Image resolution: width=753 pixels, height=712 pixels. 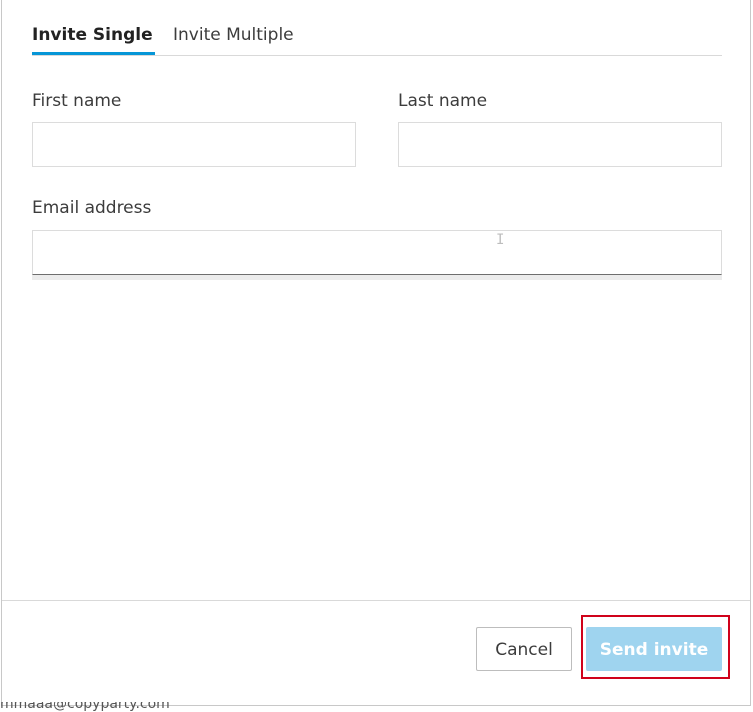 I want to click on tab-invite-single: Invite Single, so click(x=93, y=40).